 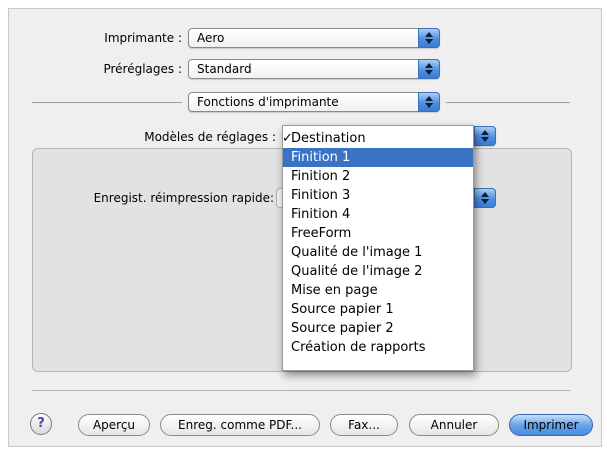 I want to click on help-button: ?, so click(x=41, y=424).